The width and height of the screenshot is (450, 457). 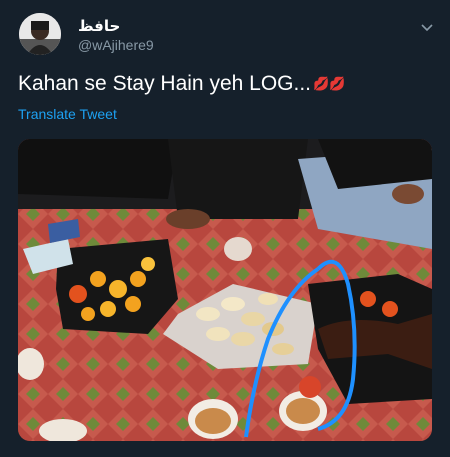 What do you see at coordinates (329, 84) in the screenshot?
I see `kiss-emoji: 💋💋` at bounding box center [329, 84].